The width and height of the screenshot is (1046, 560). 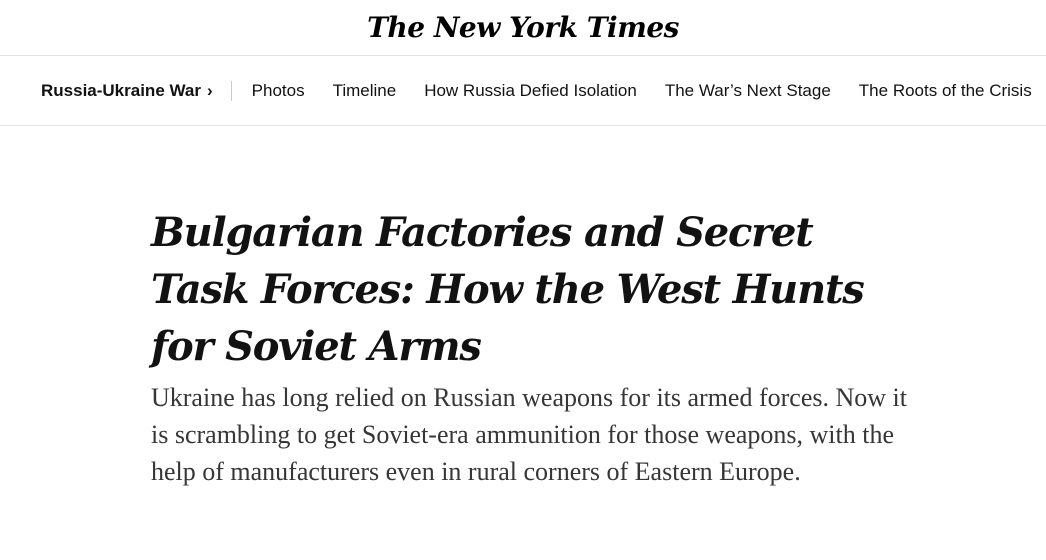 I want to click on masthead: The New York Times, so click(x=523, y=28).